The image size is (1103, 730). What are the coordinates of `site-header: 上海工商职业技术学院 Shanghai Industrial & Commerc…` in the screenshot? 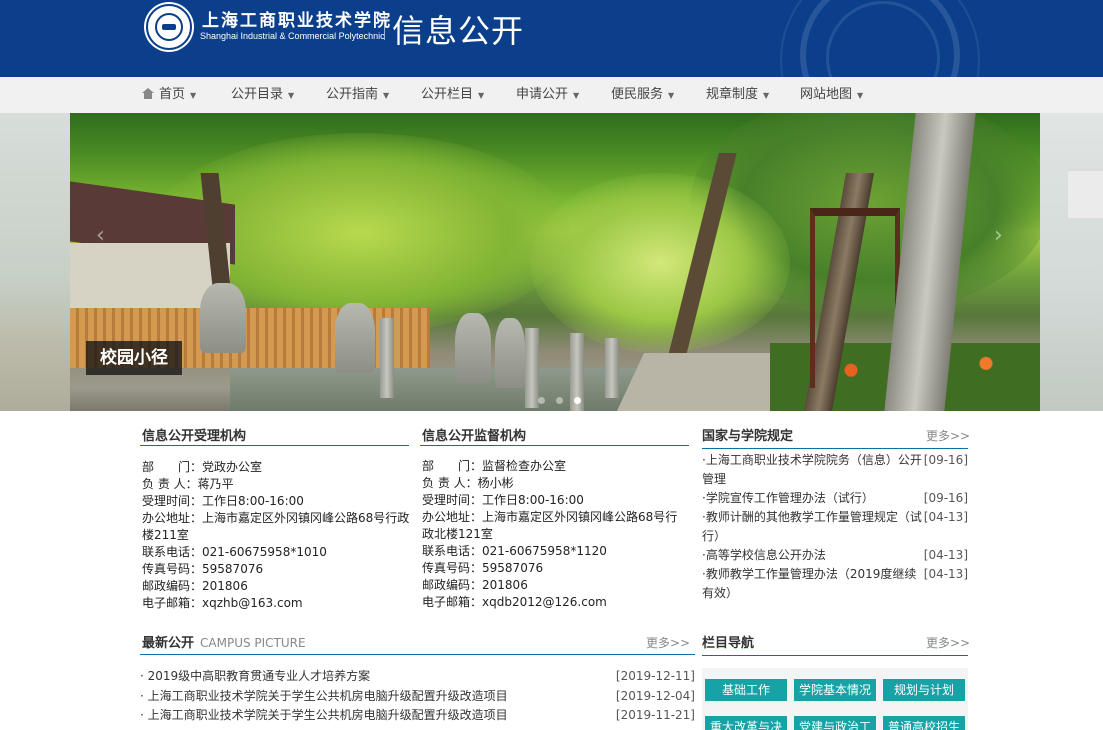 It's located at (551, 38).